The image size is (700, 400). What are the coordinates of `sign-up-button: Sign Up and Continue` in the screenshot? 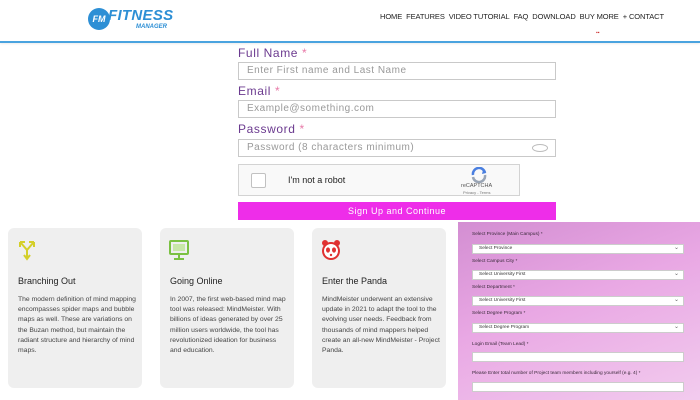 It's located at (397, 211).